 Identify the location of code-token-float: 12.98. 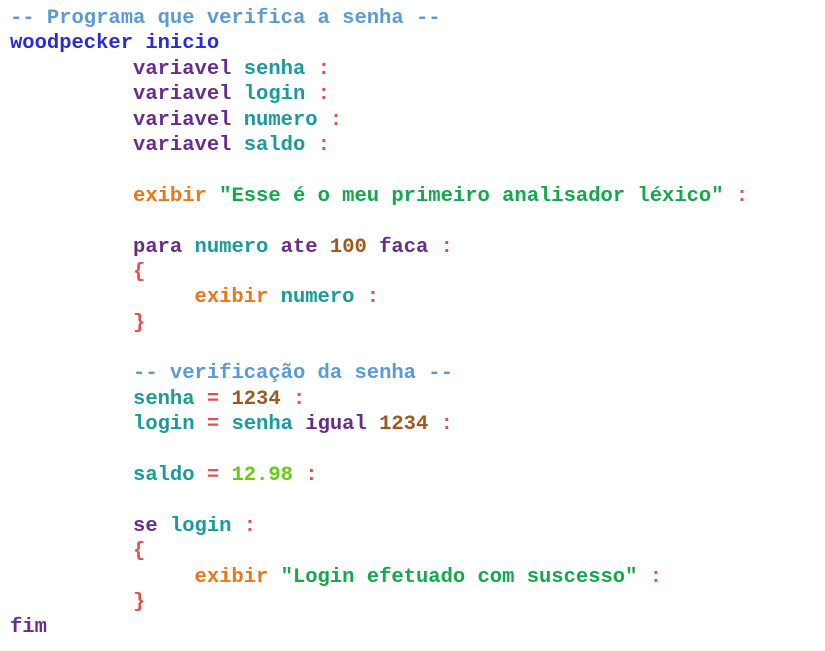
(268, 476).